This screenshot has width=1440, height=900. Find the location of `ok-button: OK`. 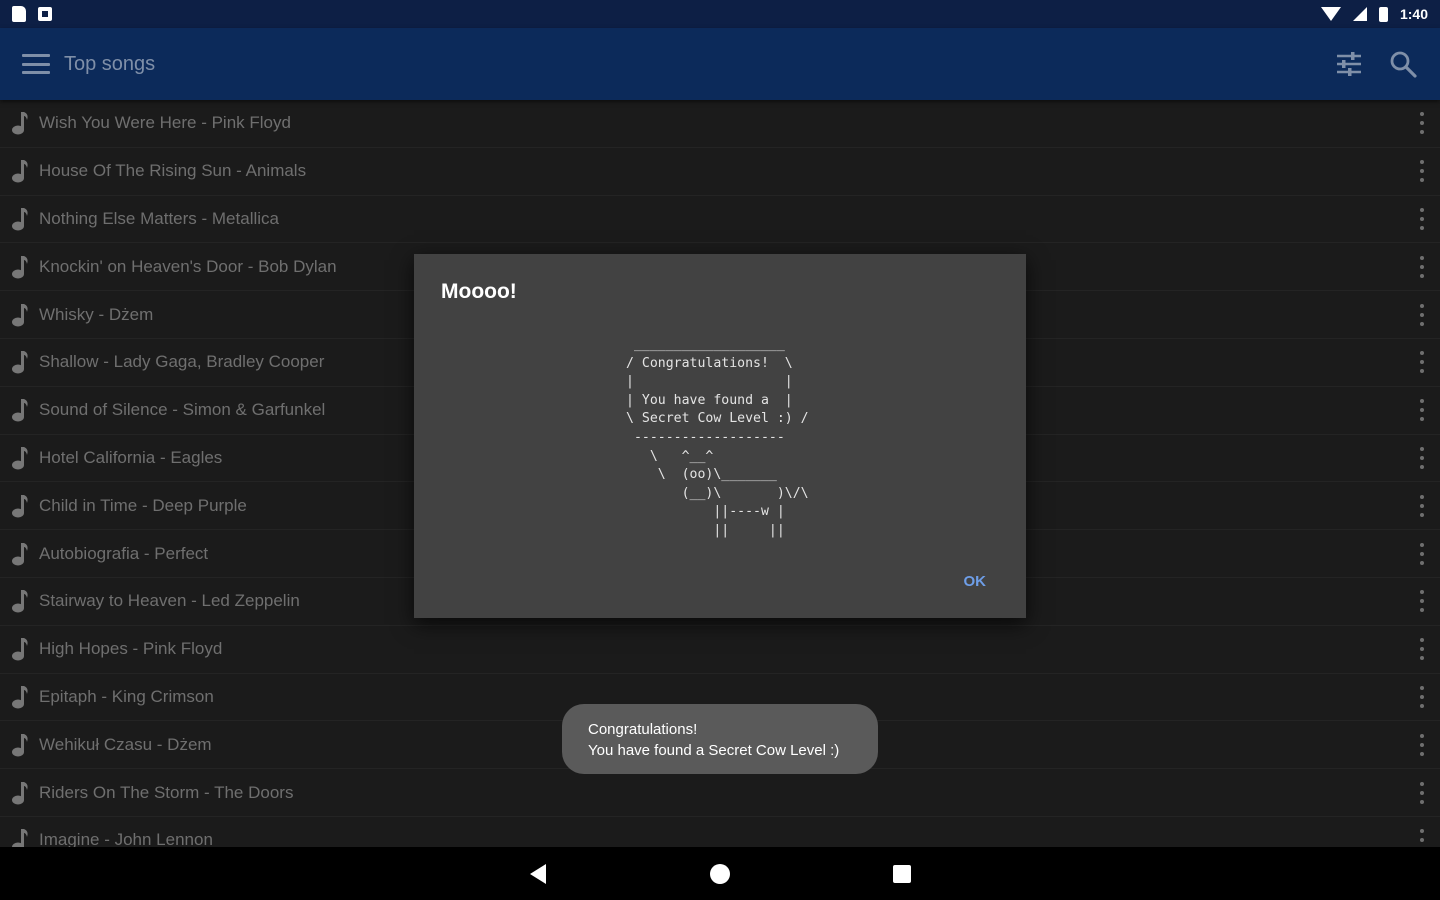

ok-button: OK is located at coordinates (975, 581).